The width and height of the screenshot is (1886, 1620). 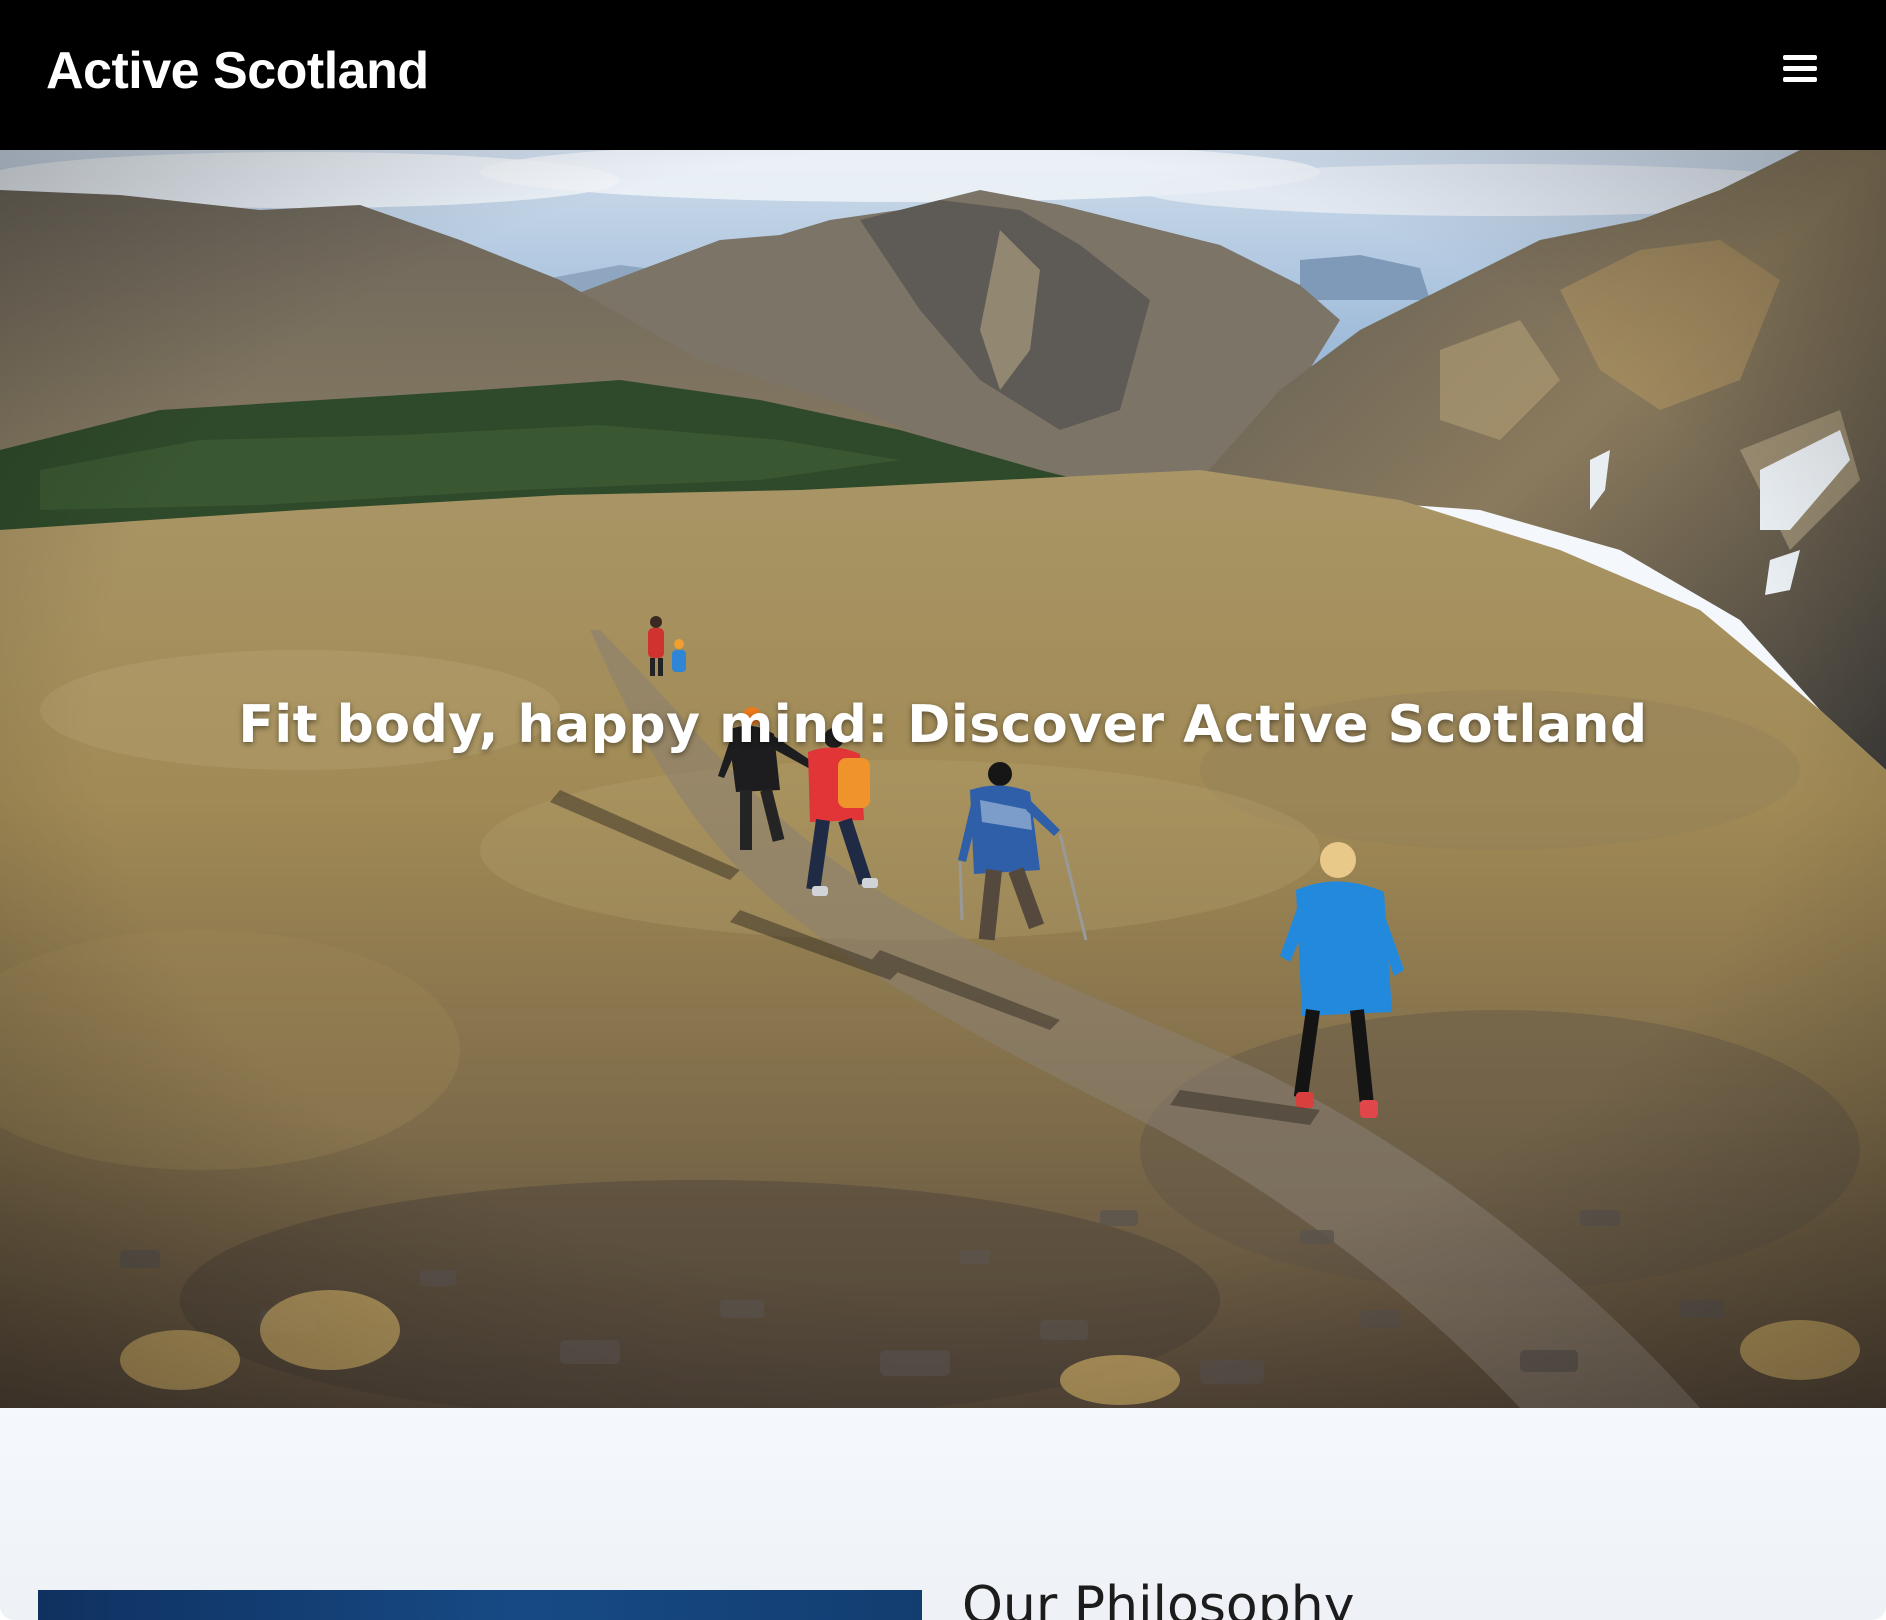 I want to click on hamburger-menu-icon, so click(x=1800, y=71).